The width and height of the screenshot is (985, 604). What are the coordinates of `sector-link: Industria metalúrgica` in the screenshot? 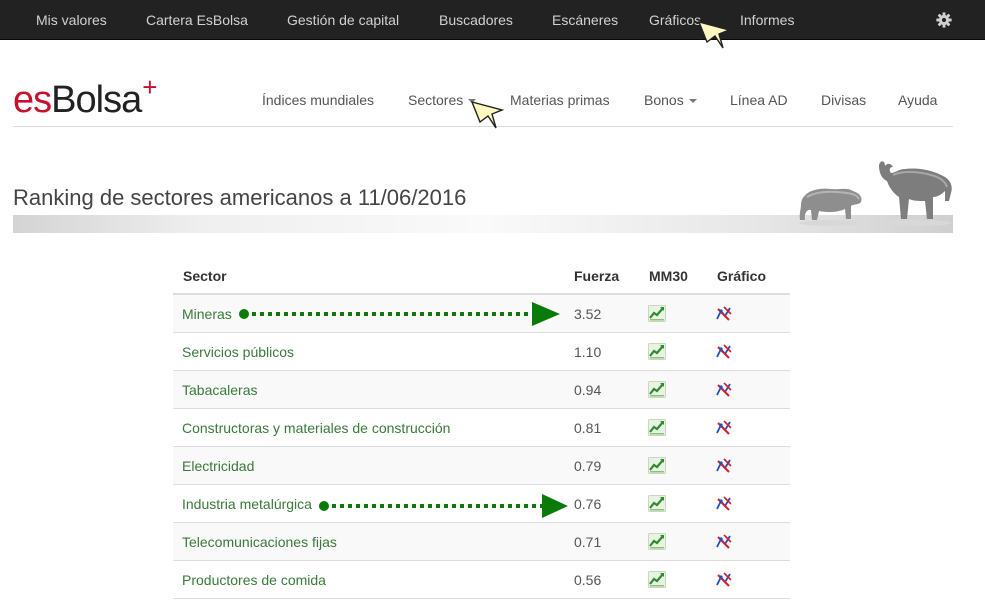 It's located at (247, 504).